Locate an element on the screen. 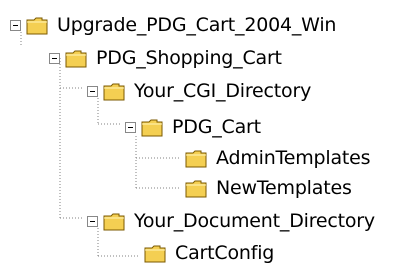 Image resolution: width=398 pixels, height=266 pixels. tree-node-label: NewTemplates is located at coordinates (284, 188).